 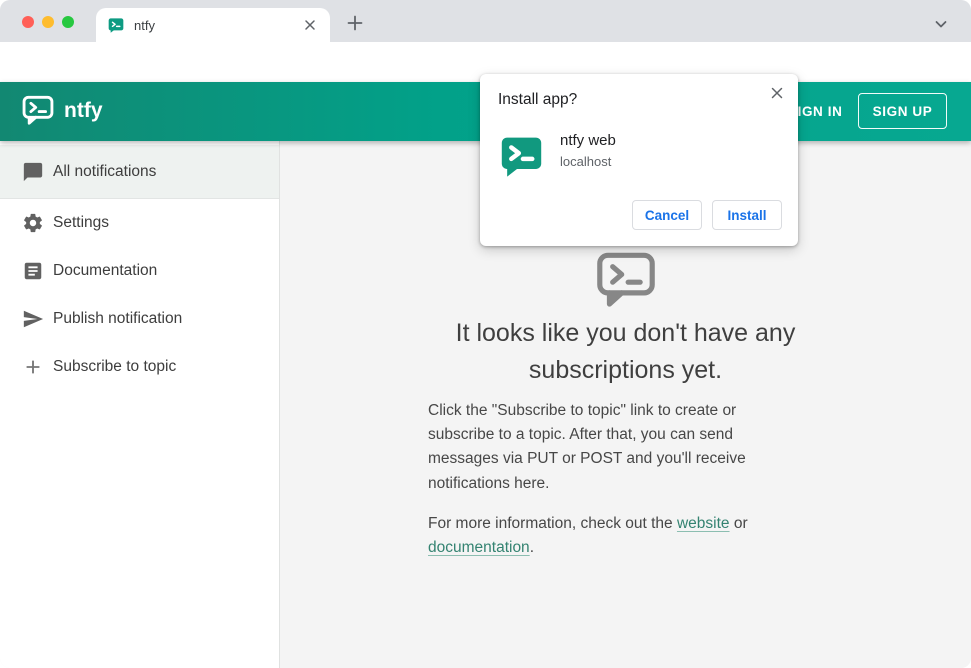 What do you see at coordinates (83, 110) in the screenshot?
I see `brand-name: ntfy` at bounding box center [83, 110].